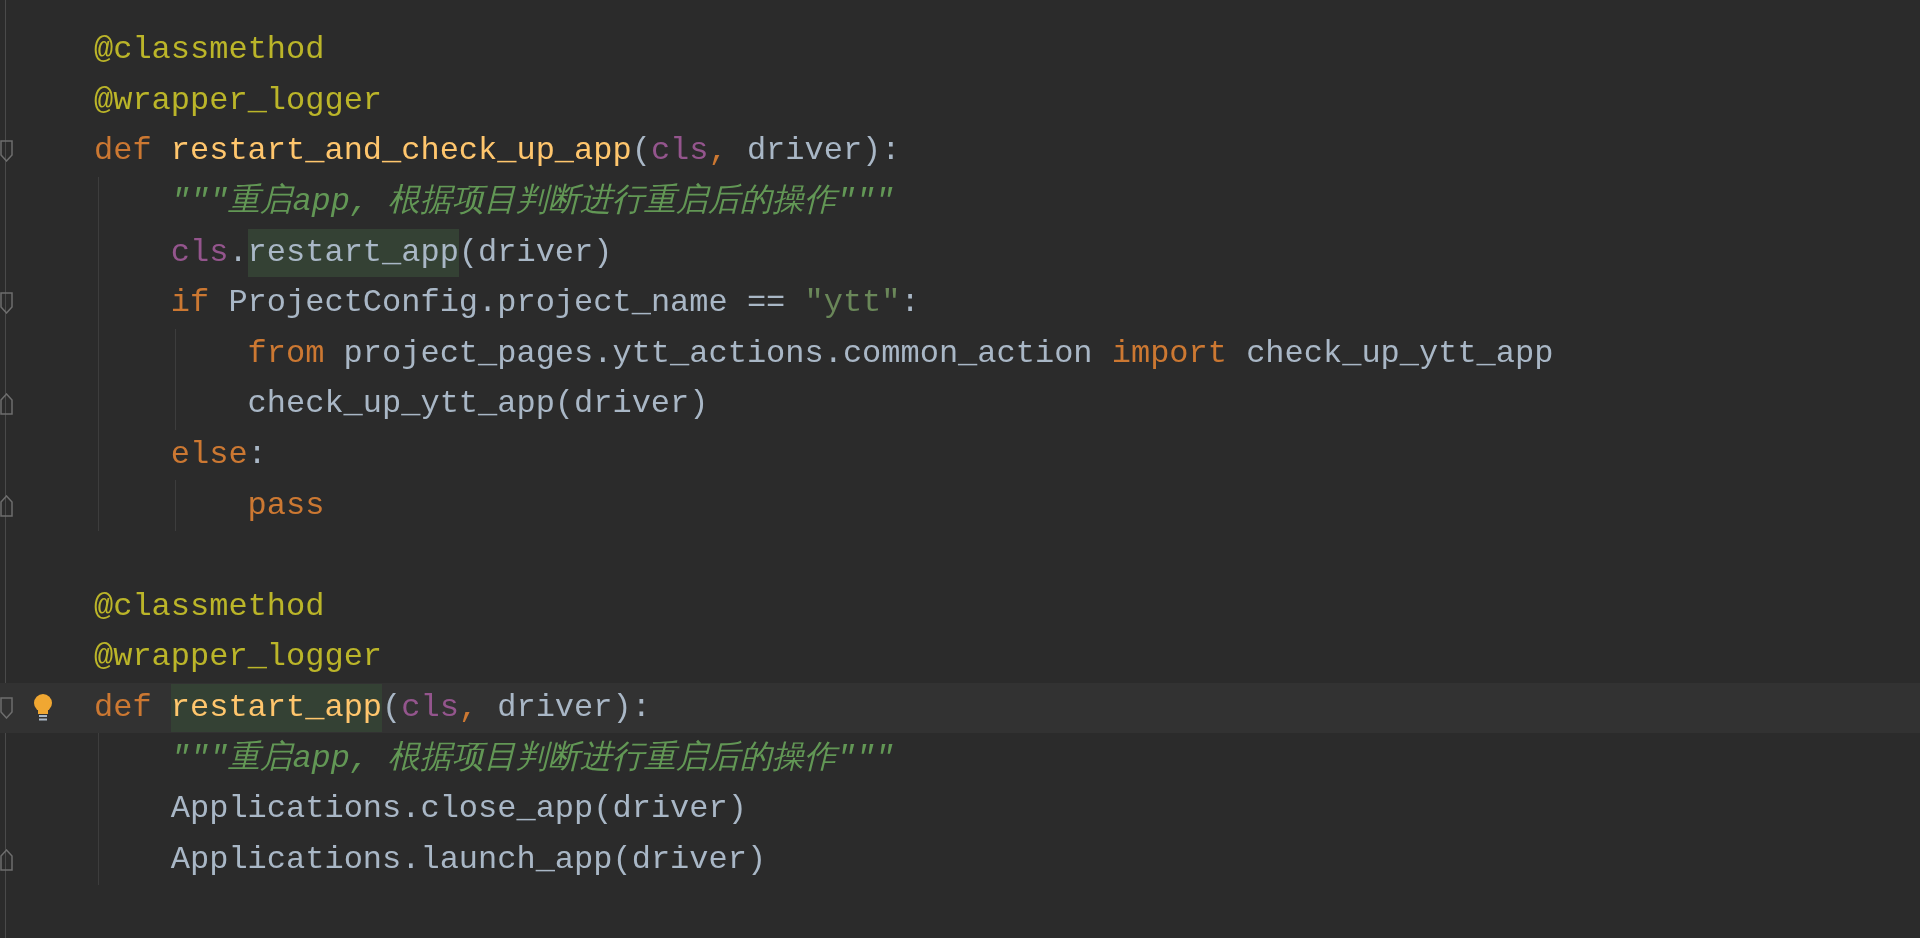 The height and width of the screenshot is (938, 1920). Describe the element at coordinates (276, 708) in the screenshot. I see `function-name: restart_app` at that location.